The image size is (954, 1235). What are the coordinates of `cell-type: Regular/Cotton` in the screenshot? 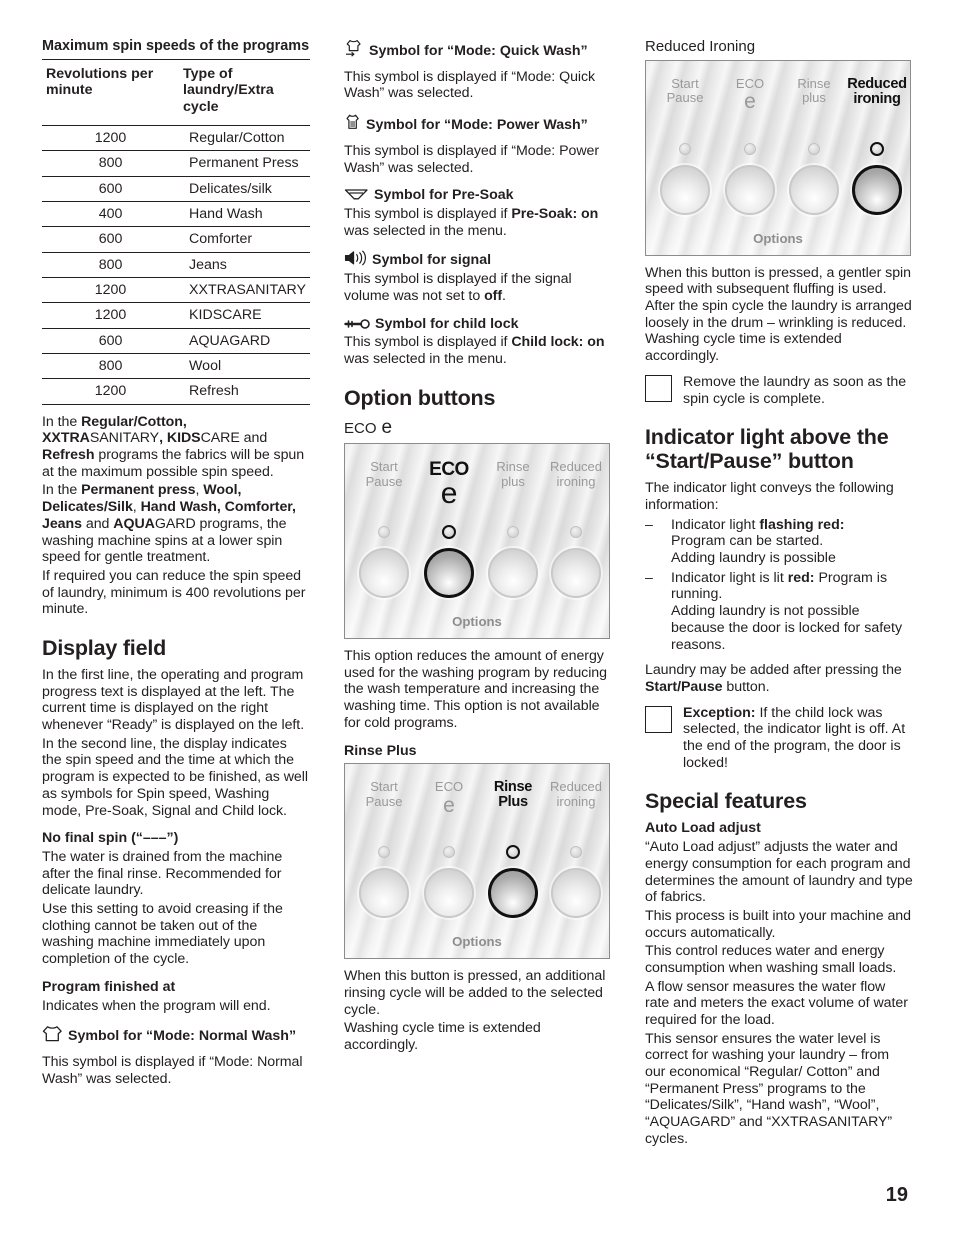 It's located at (244, 138).